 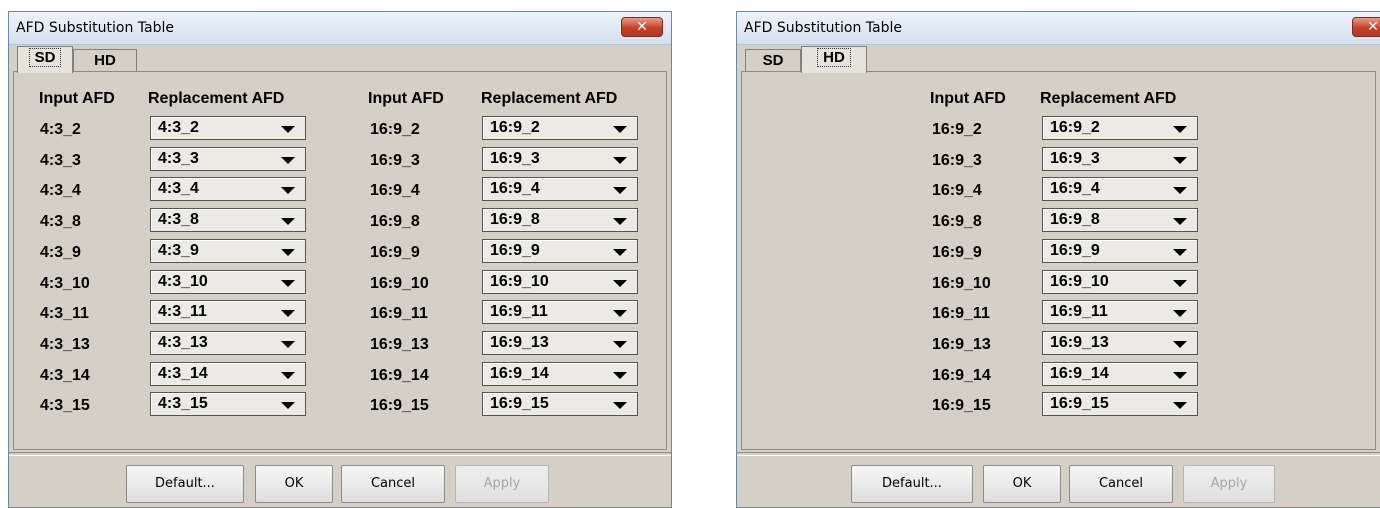 I want to click on hd-replacement-afd-dropdown: 16:9_13, so click(x=1120, y=342).